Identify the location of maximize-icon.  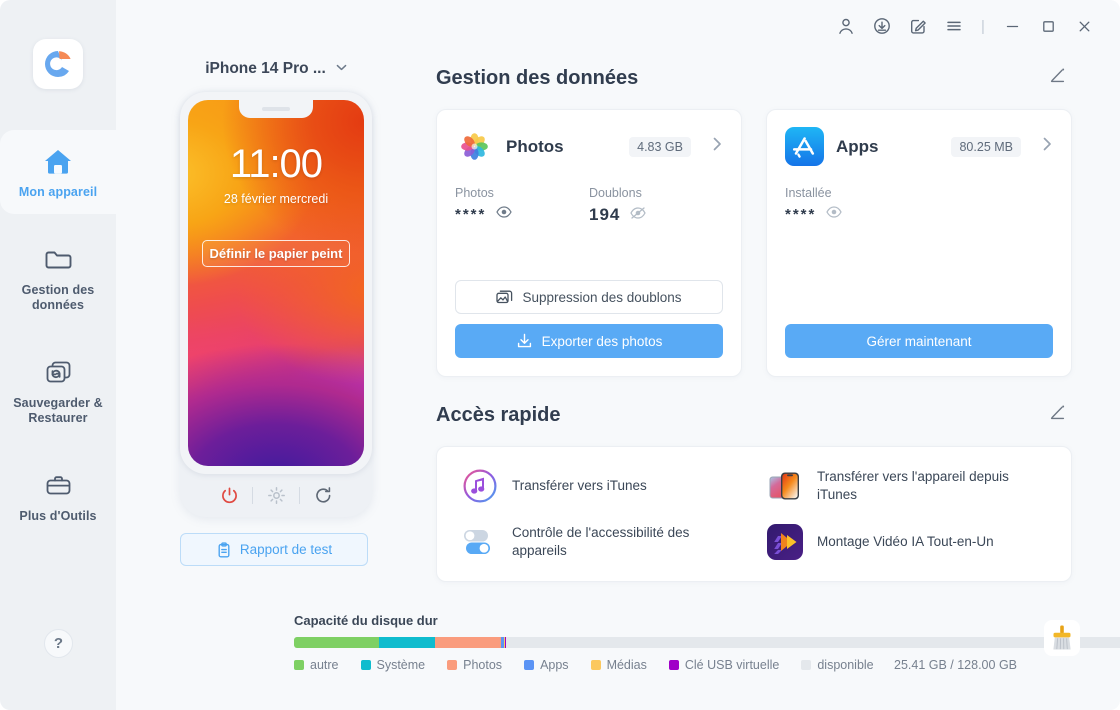
(1048, 26).